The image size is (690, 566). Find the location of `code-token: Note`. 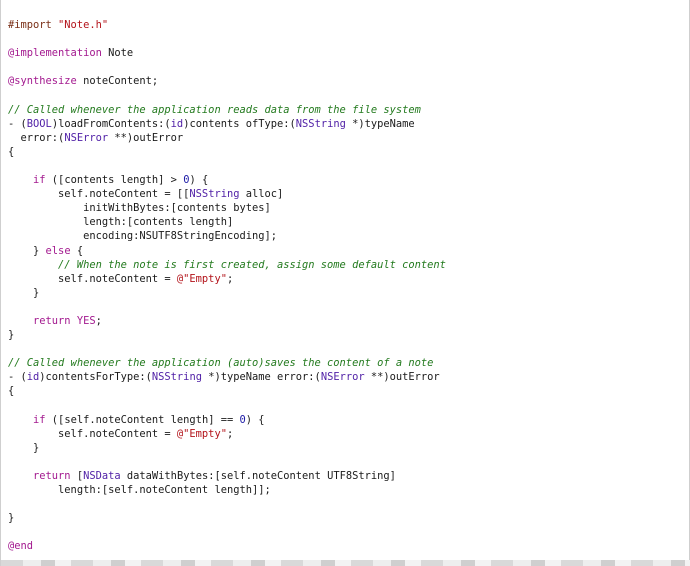

code-token: Note is located at coordinates (117, 53).